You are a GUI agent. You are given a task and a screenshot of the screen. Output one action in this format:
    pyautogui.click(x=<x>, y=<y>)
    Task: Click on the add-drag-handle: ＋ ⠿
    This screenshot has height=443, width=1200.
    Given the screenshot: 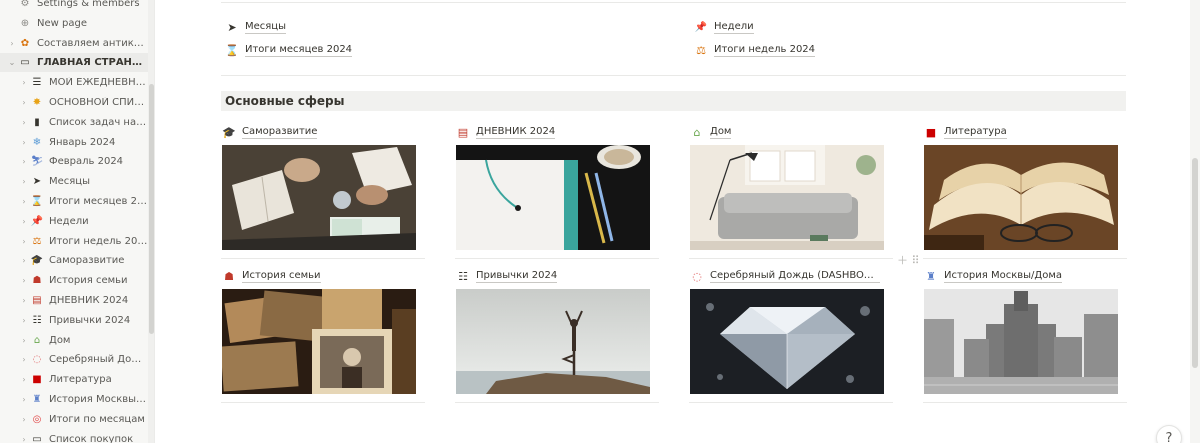 What is the action you would take?
    pyautogui.click(x=908, y=260)
    